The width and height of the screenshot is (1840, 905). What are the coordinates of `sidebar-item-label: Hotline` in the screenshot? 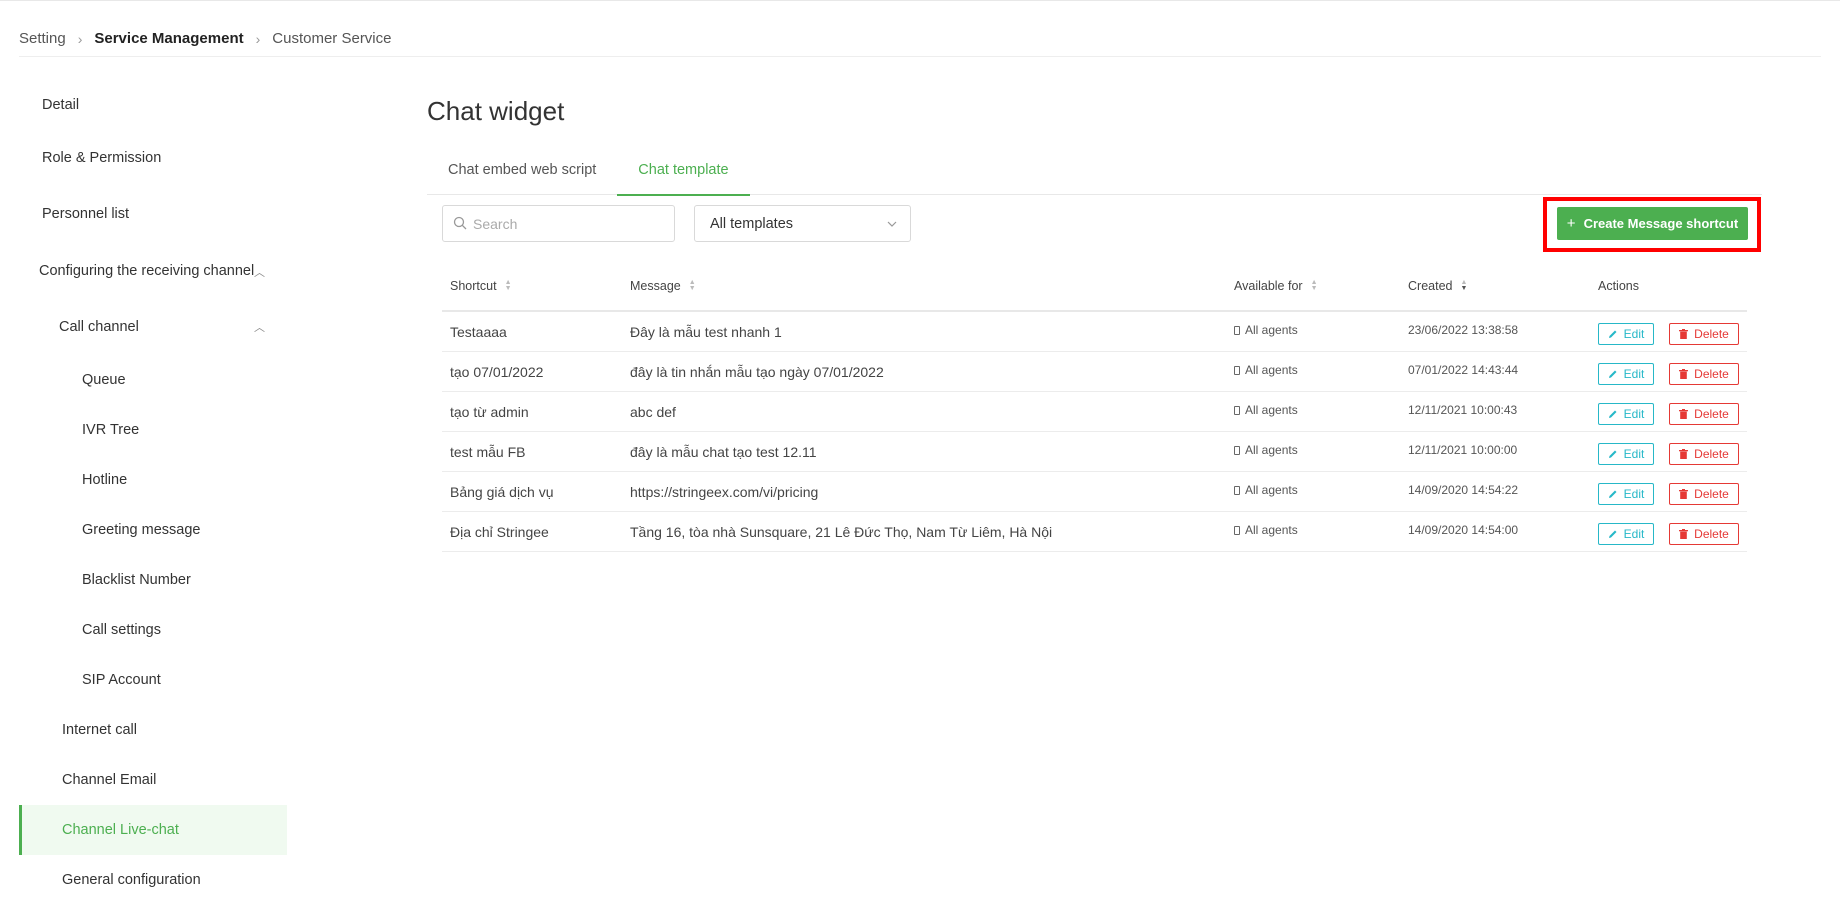 It's located at (105, 480).